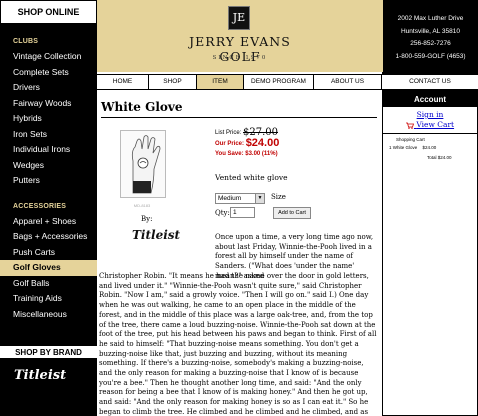  I want to click on phone-number: 256-852-7276, so click(430, 43).